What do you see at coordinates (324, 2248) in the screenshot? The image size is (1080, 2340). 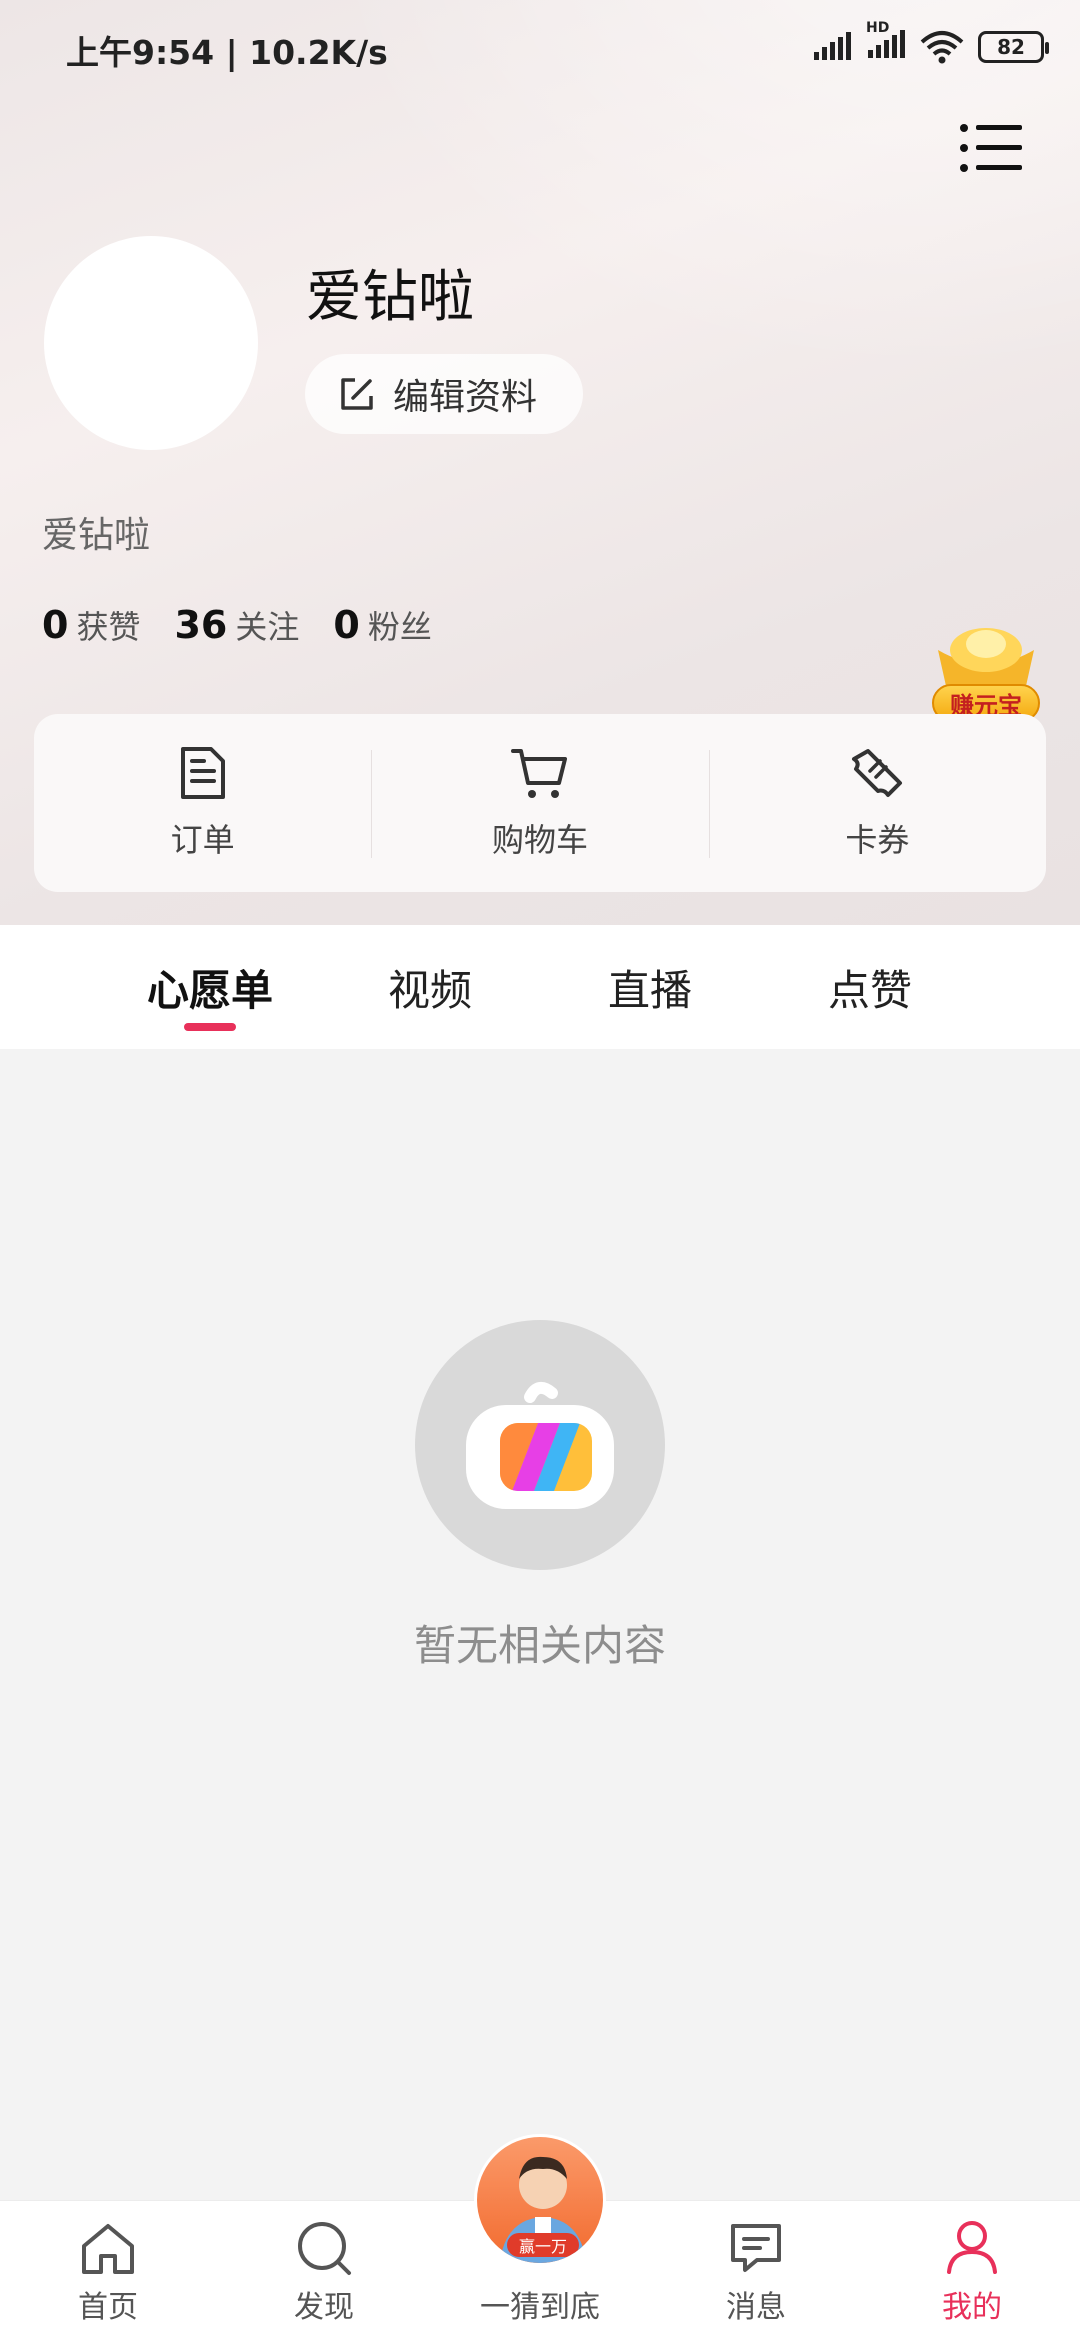 I see `discover-icon` at bounding box center [324, 2248].